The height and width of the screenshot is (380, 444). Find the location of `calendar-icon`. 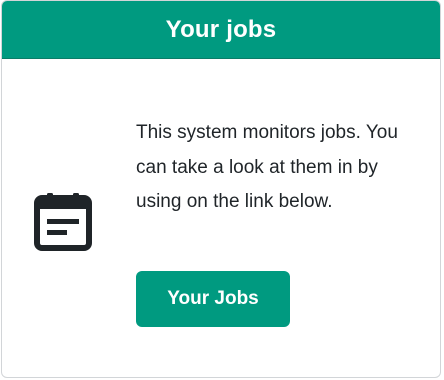

calendar-icon is located at coordinates (63, 222).